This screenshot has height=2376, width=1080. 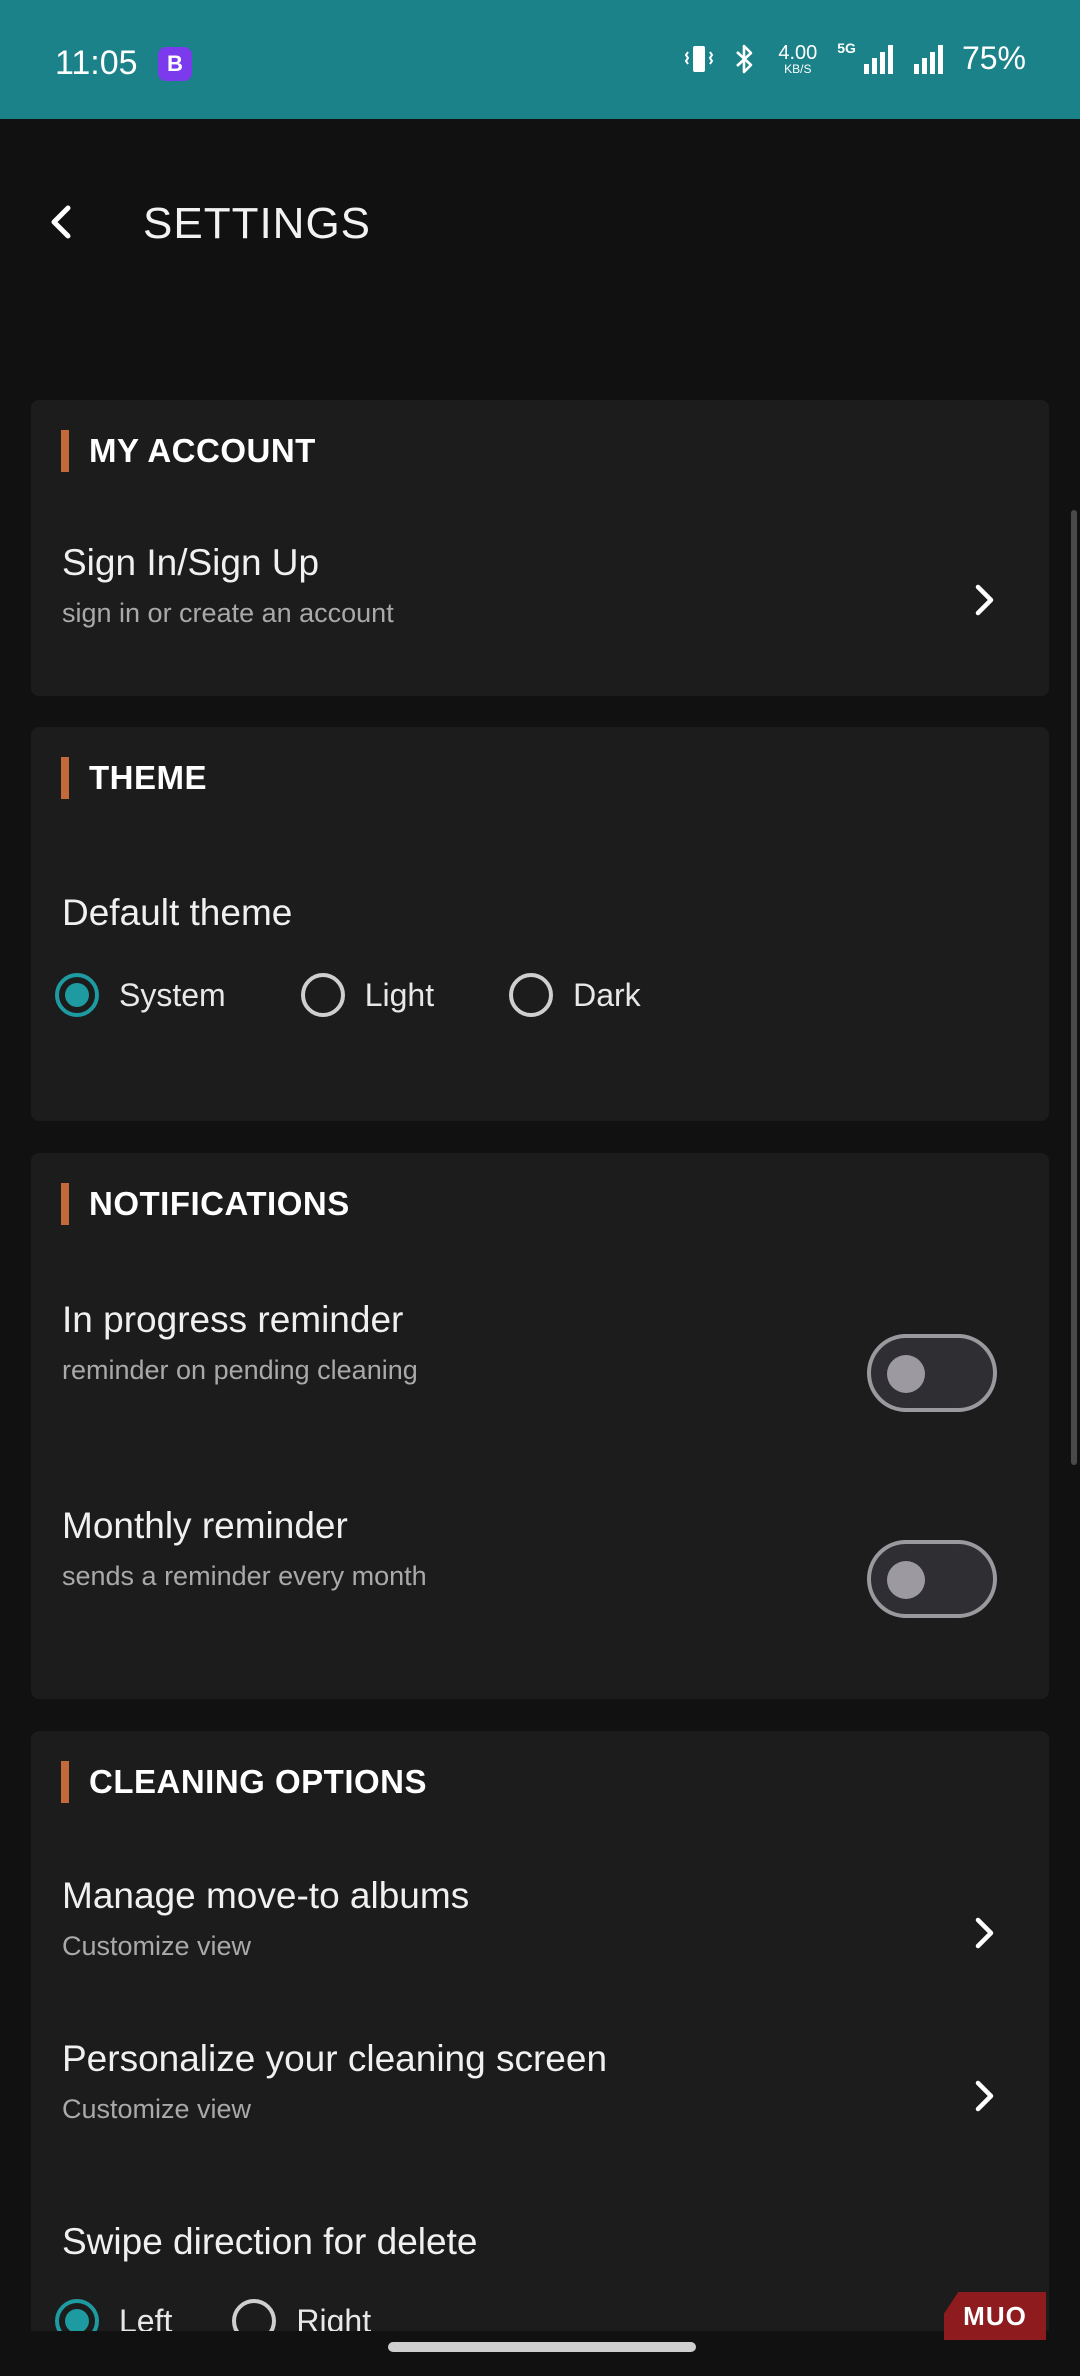 What do you see at coordinates (798, 52) in the screenshot?
I see `network-speed-value: 4.00` at bounding box center [798, 52].